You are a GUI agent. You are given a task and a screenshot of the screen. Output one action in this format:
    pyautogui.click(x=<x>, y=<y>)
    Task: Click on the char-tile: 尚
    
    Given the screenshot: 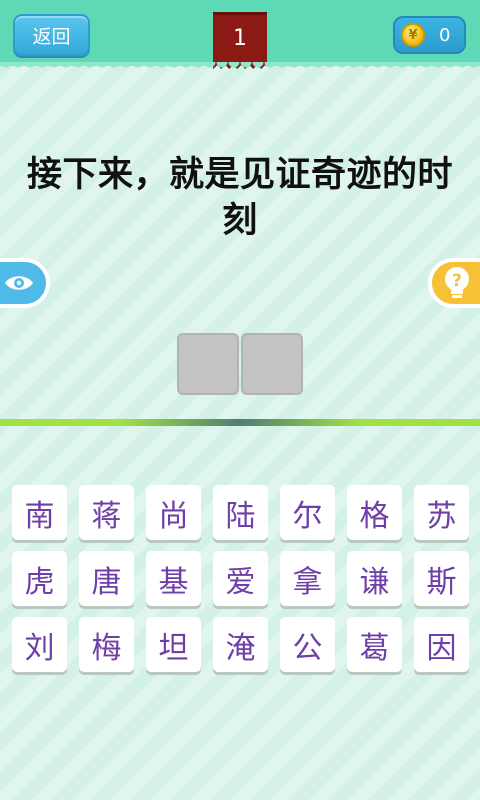 What is the action you would take?
    pyautogui.click(x=173, y=512)
    